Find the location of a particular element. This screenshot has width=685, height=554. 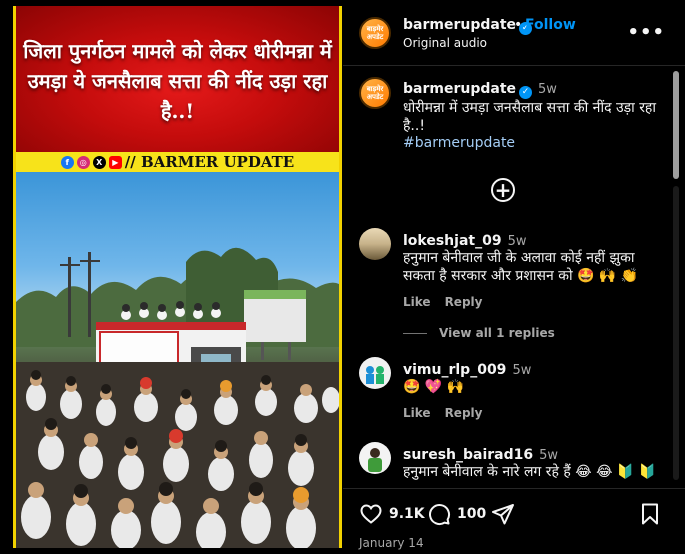

view-replies-button: View all 1 replies is located at coordinates (479, 333).